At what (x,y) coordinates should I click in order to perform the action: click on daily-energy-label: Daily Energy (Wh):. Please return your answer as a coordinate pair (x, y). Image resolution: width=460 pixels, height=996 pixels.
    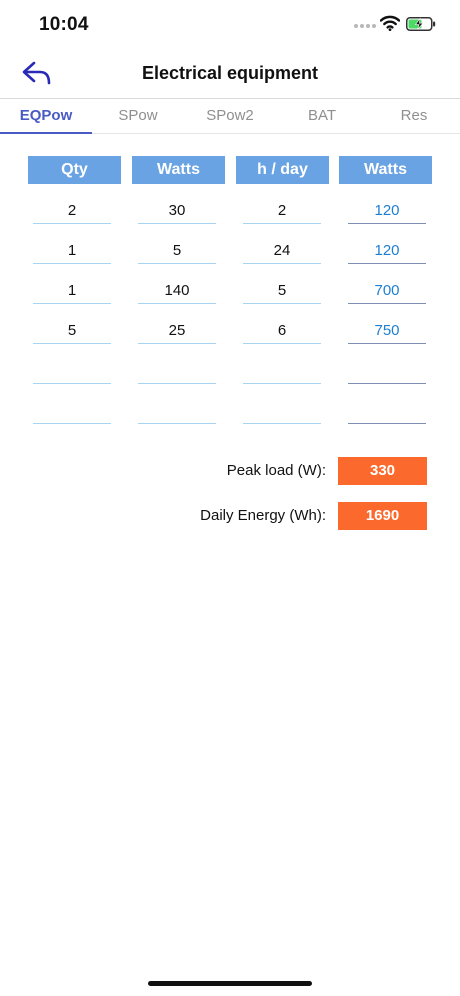
    Looking at the image, I should click on (263, 515).